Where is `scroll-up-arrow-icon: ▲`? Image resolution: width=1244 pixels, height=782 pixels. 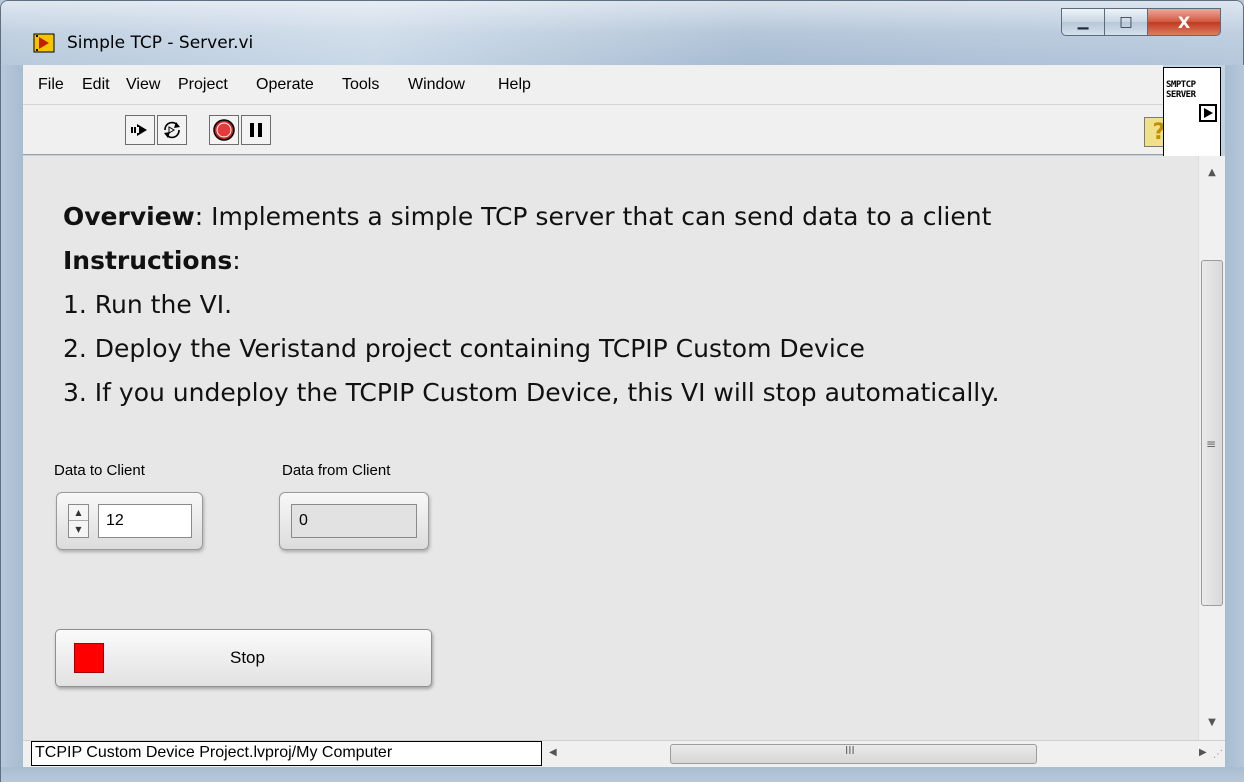
scroll-up-arrow-icon: ▲ is located at coordinates (1212, 172).